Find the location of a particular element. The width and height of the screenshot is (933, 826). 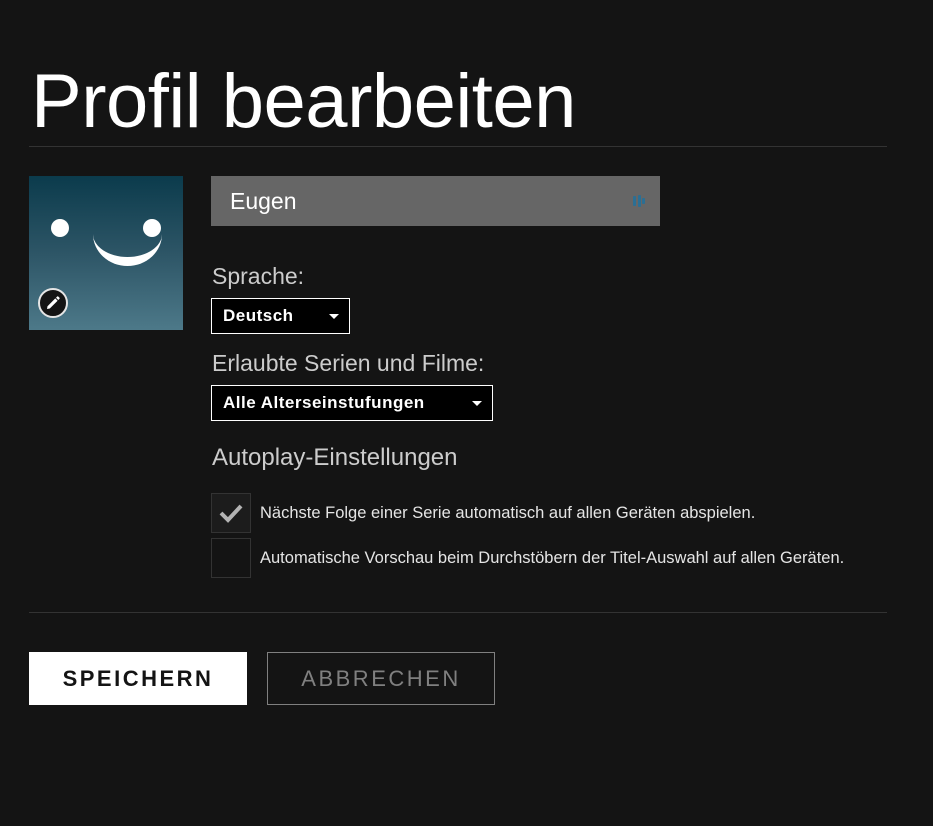

bottom-divider is located at coordinates (458, 612).